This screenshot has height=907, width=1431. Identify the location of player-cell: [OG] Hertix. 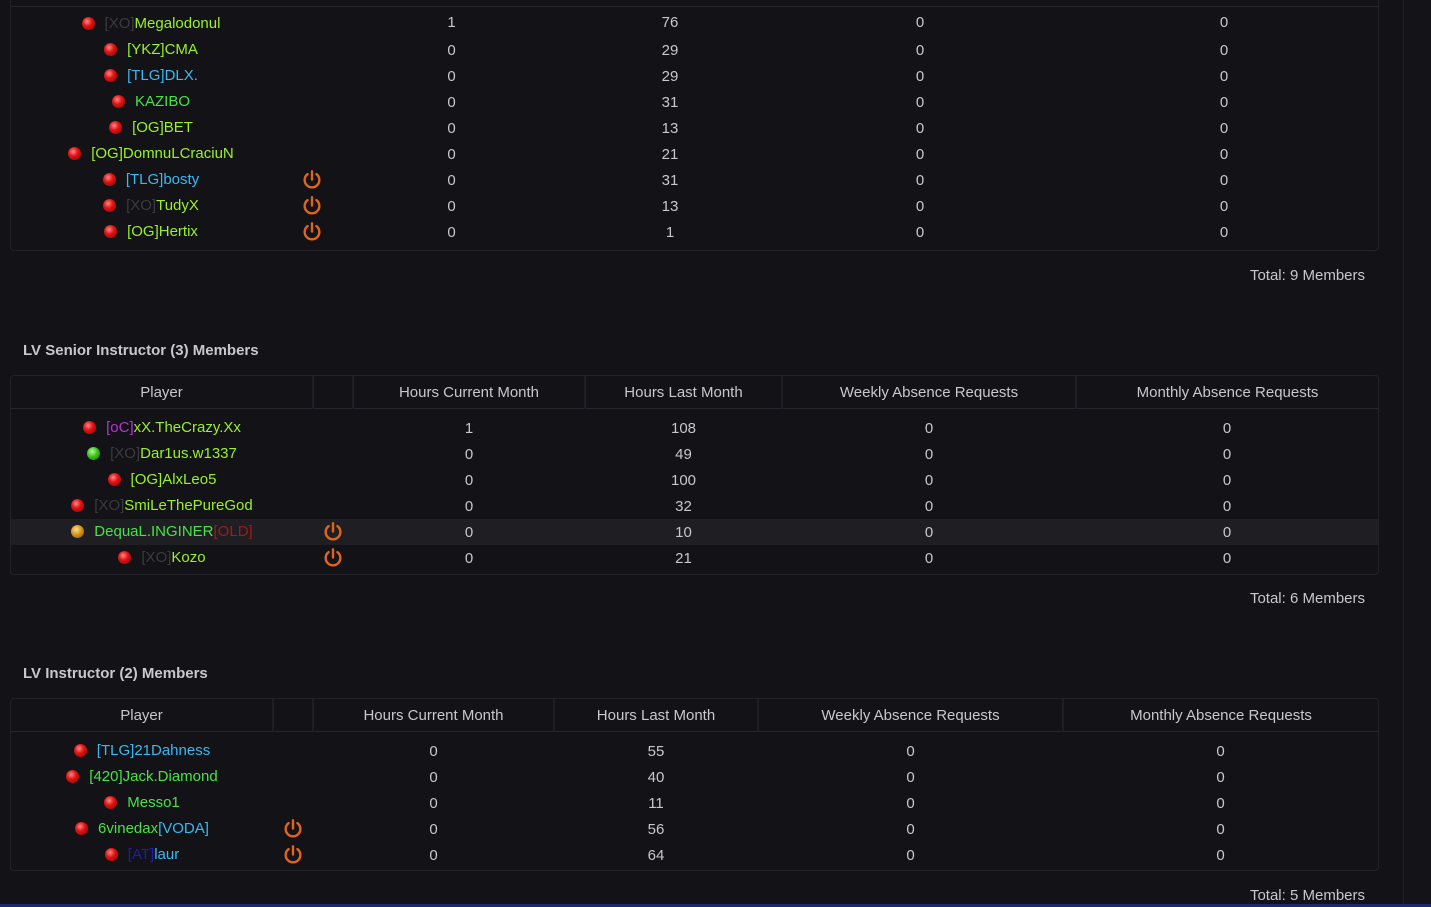
(151, 232).